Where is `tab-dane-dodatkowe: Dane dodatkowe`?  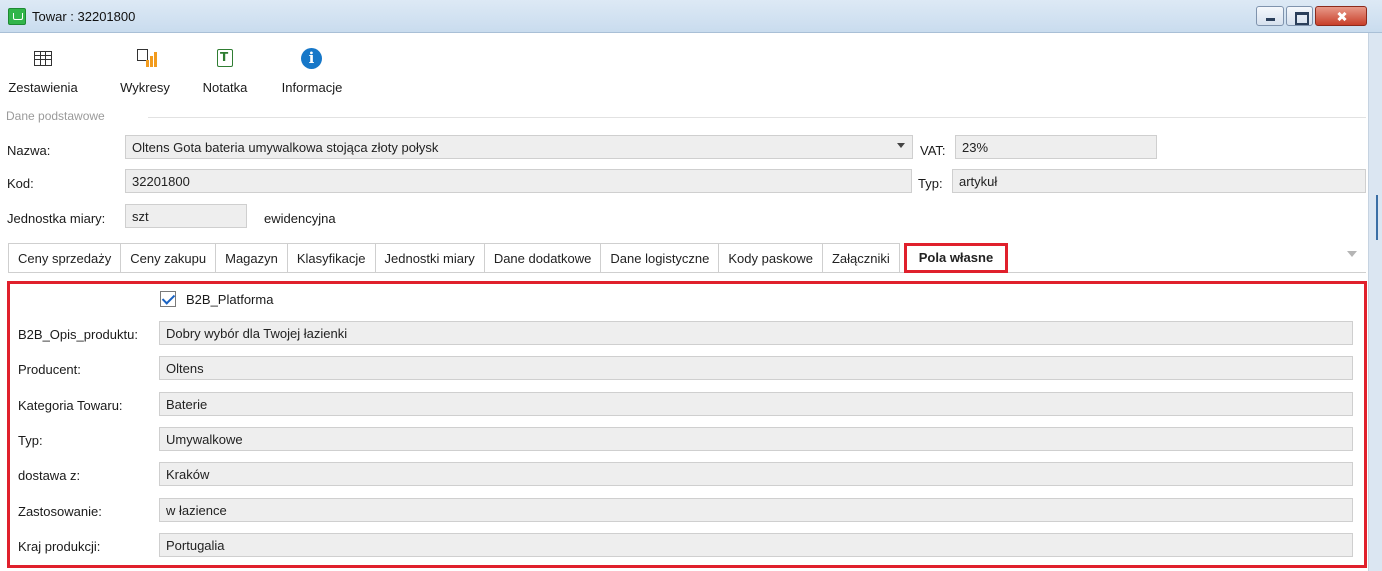
tab-dane-dodatkowe: Dane dodatkowe is located at coordinates (543, 258).